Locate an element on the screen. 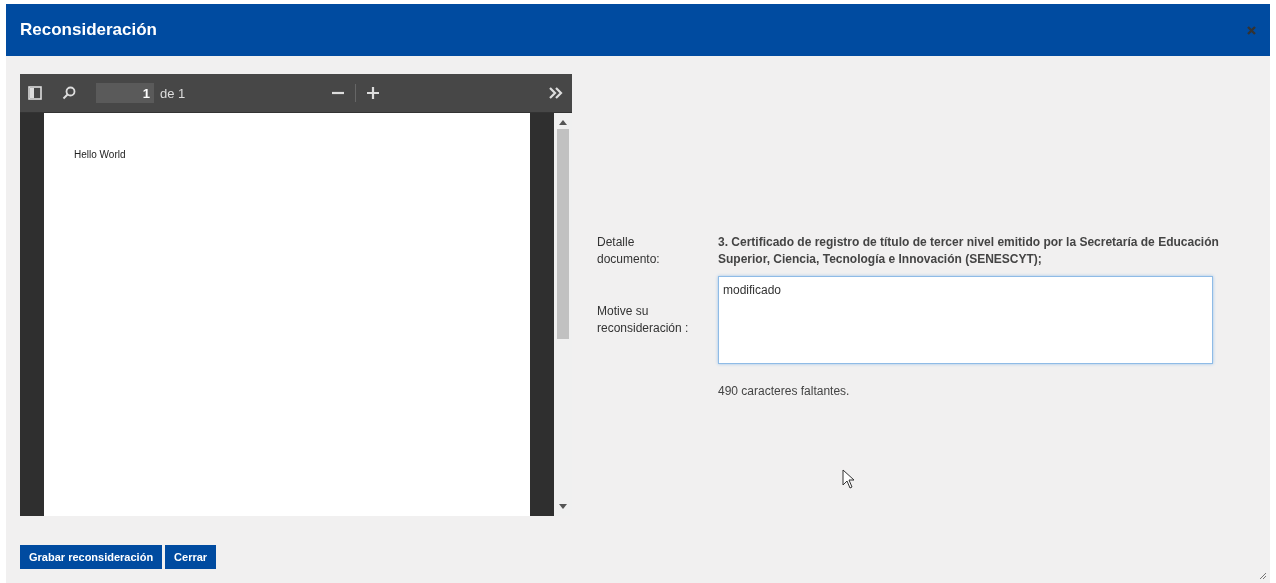  scroll-up-icon is located at coordinates (563, 122).